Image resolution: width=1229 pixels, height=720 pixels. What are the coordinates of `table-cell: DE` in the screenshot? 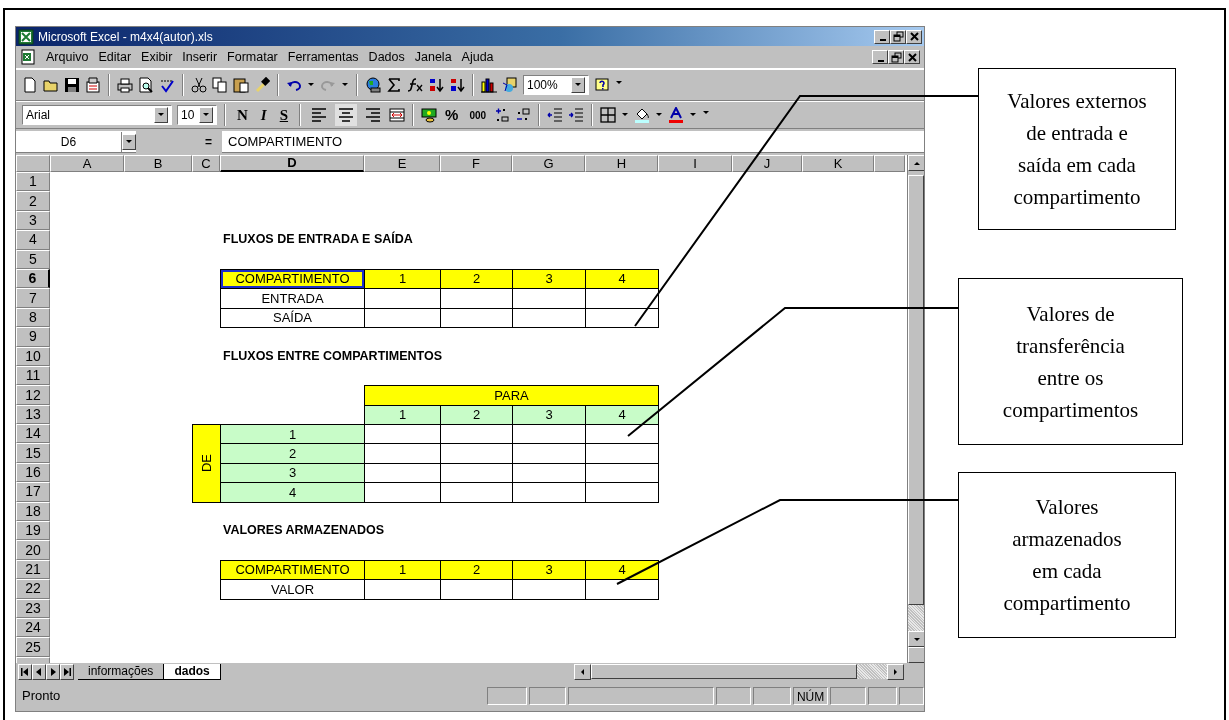 It's located at (206, 463).